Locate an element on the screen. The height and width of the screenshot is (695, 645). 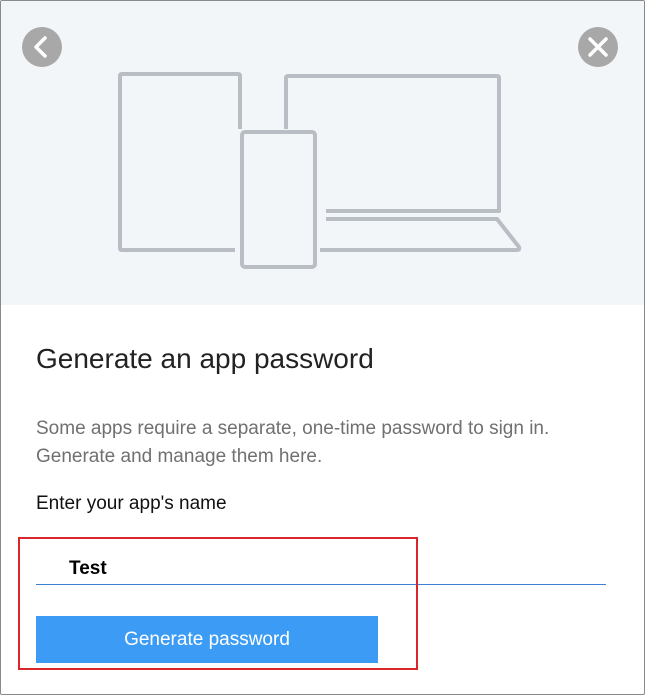
generate-password-button: Generate password is located at coordinates (207, 639).